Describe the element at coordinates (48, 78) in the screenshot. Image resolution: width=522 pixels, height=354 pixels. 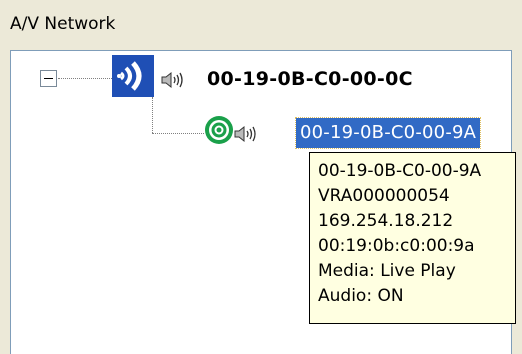
I see `collapse-toggle` at that location.